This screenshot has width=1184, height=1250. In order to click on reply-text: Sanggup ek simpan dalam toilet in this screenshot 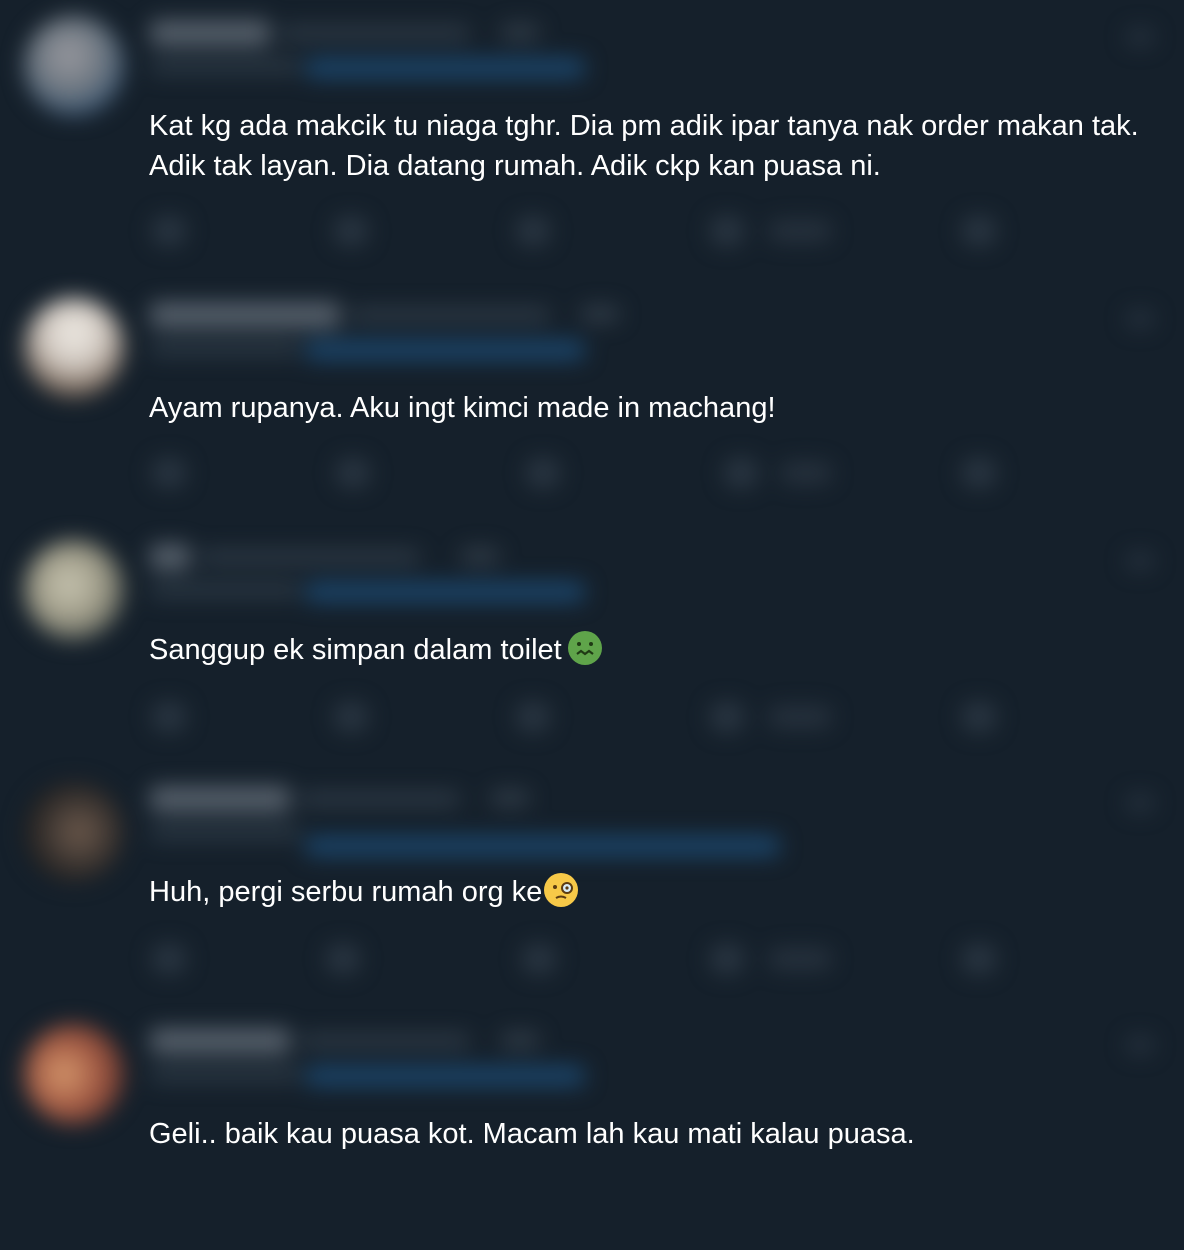, I will do `click(646, 650)`.